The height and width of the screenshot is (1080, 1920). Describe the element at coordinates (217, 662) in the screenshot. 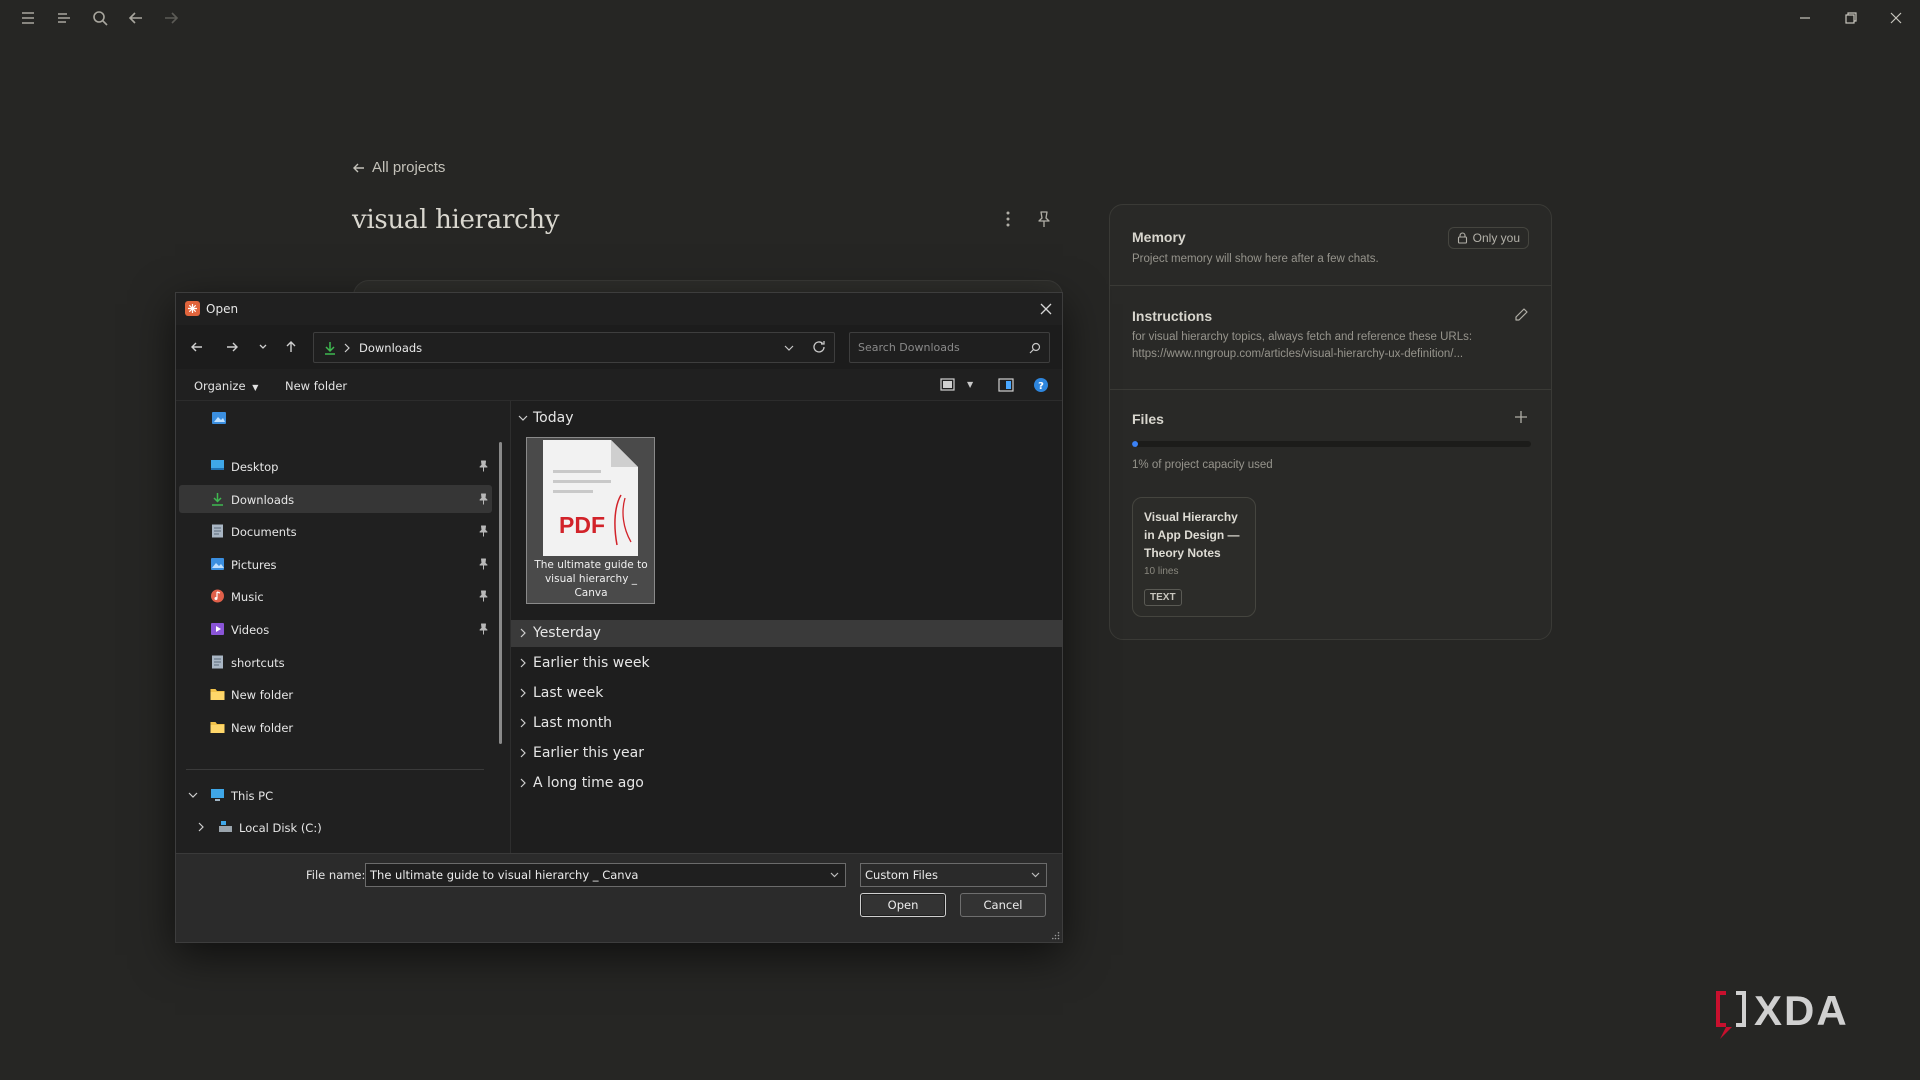

I see `file-icon` at that location.